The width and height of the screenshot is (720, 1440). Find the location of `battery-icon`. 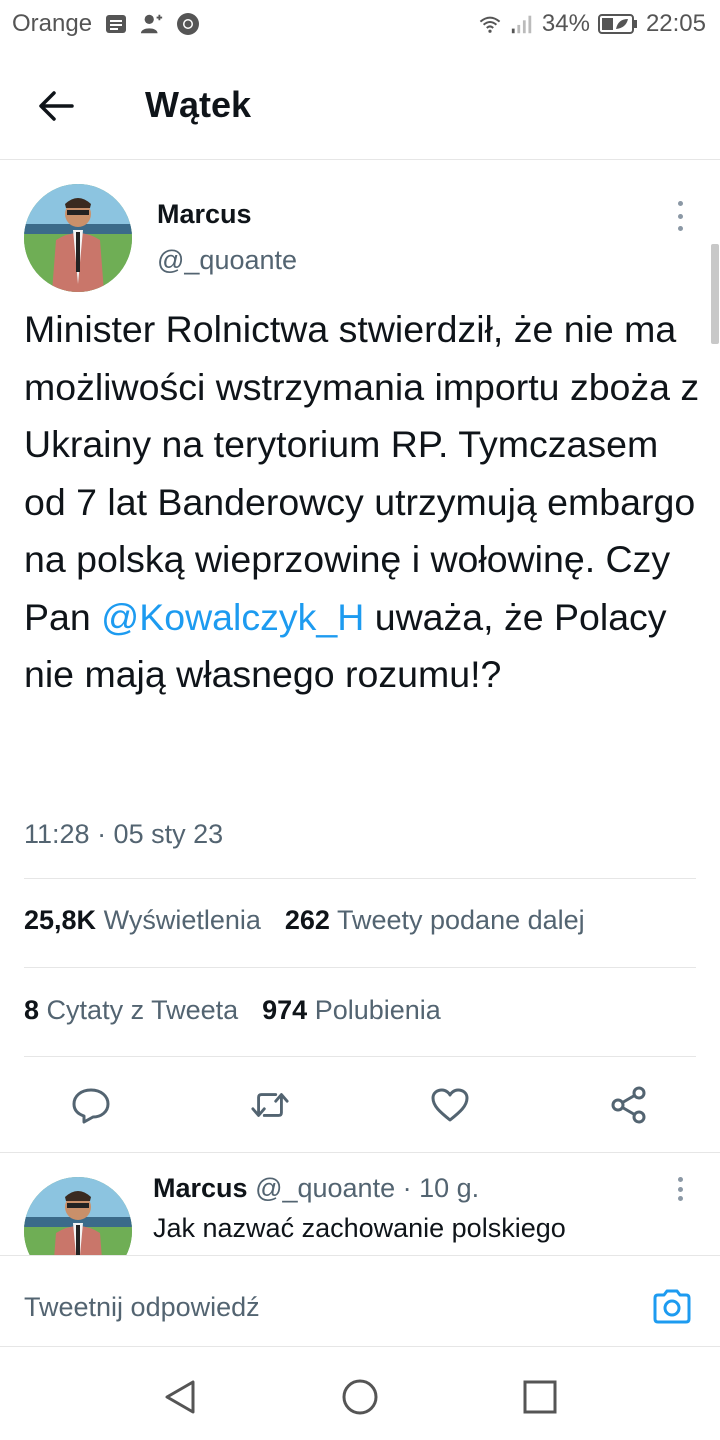

battery-icon is located at coordinates (617, 24).